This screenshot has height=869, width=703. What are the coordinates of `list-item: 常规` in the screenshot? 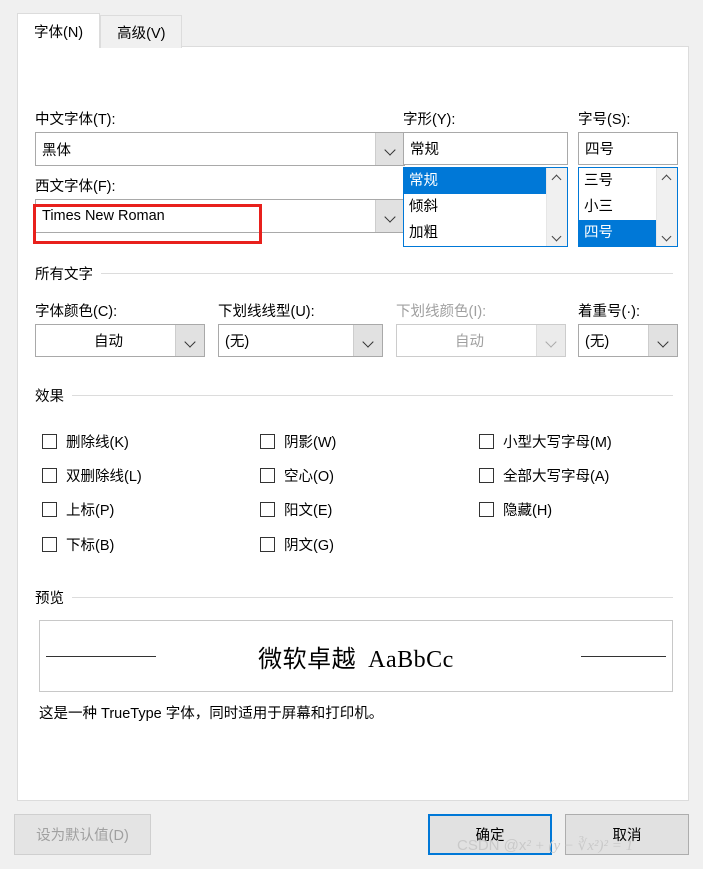 It's located at (475, 181).